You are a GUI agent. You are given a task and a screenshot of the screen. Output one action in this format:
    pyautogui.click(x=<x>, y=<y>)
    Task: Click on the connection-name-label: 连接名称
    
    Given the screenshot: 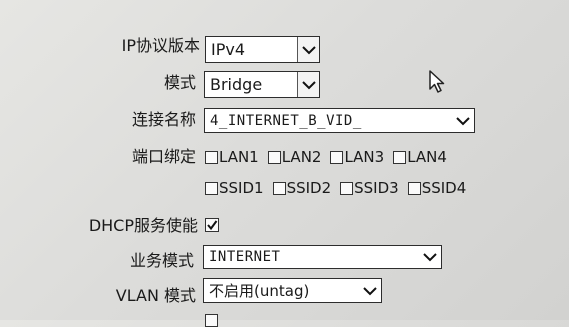 What is the action you would take?
    pyautogui.click(x=163, y=119)
    